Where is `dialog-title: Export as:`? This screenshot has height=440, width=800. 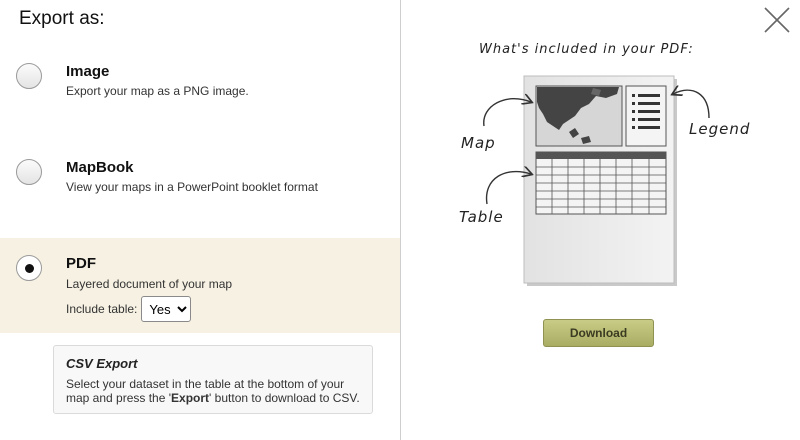
dialog-title: Export as: is located at coordinates (62, 18).